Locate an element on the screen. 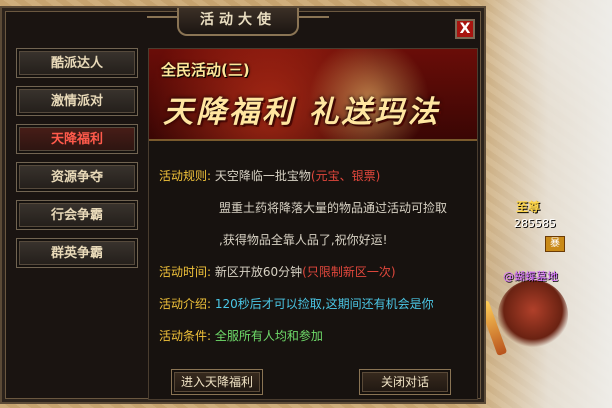 The width and height of the screenshot is (612, 408). player-title: 至尊 is located at coordinates (528, 207).